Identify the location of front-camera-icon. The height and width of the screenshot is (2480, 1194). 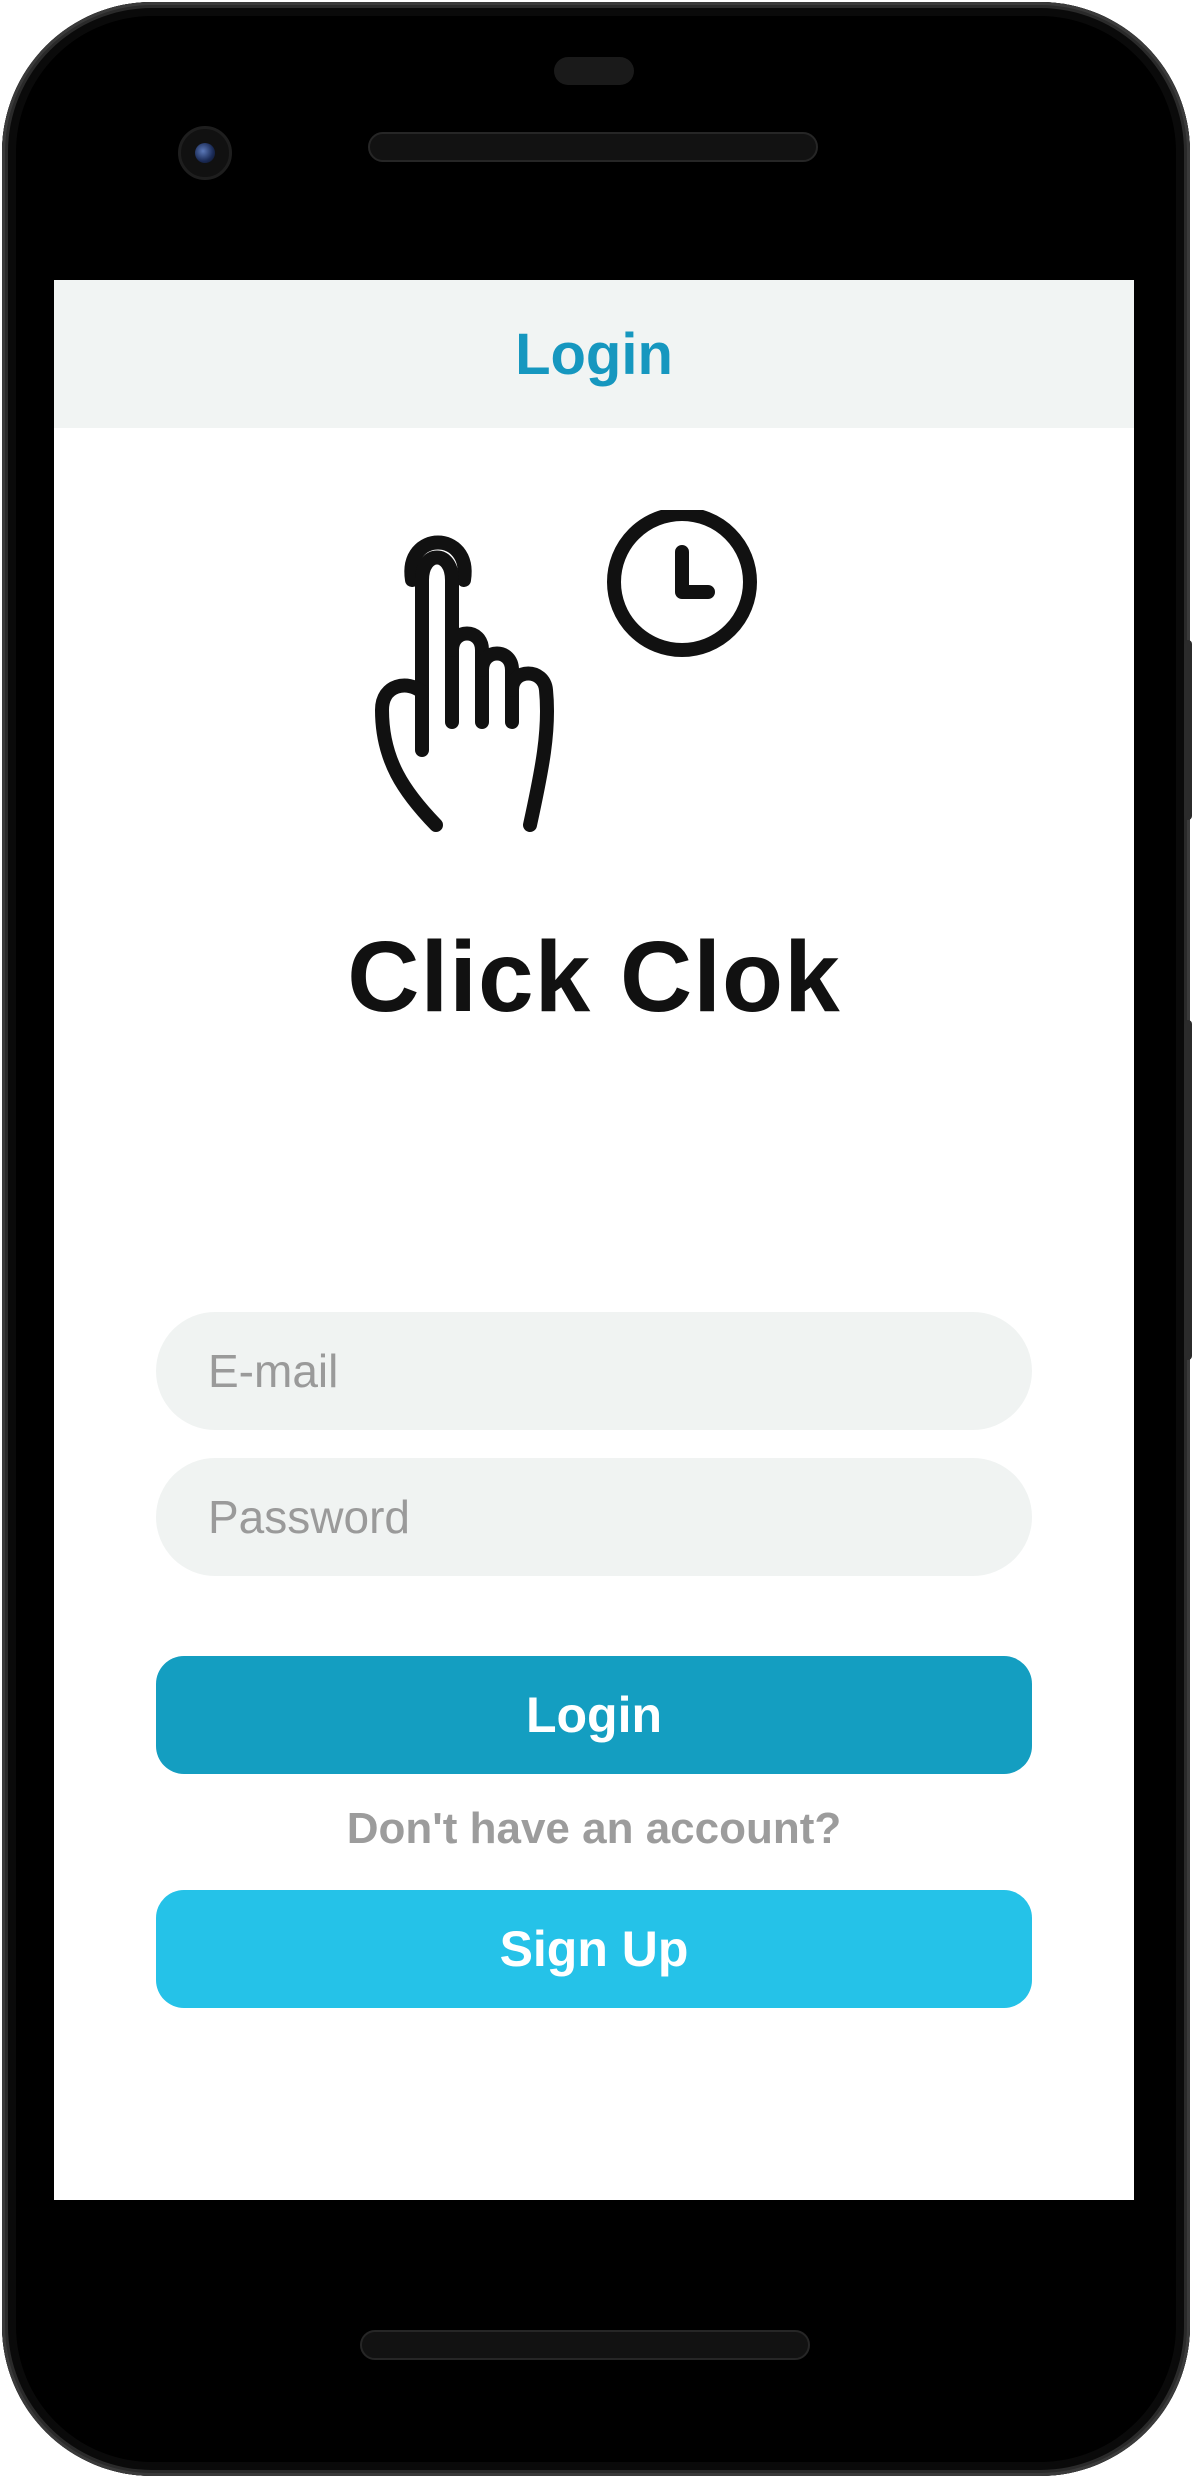
(205, 153).